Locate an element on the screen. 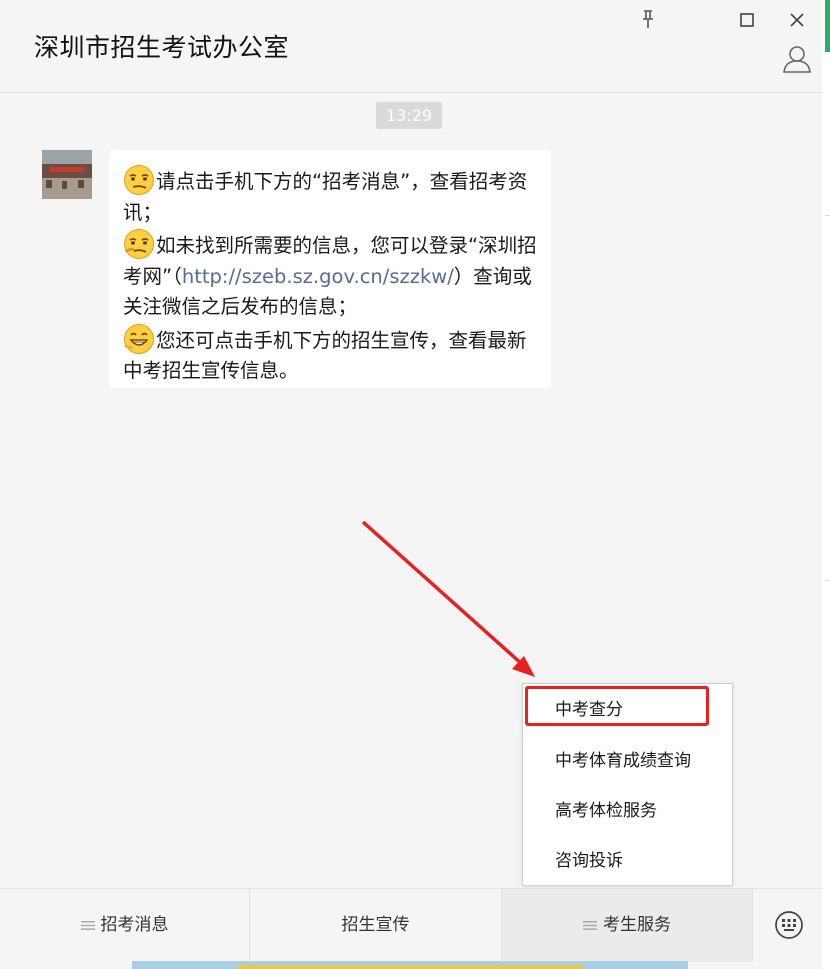 Image resolution: width=830 pixels, height=969 pixels. tab-label: 考生服务 is located at coordinates (637, 925).